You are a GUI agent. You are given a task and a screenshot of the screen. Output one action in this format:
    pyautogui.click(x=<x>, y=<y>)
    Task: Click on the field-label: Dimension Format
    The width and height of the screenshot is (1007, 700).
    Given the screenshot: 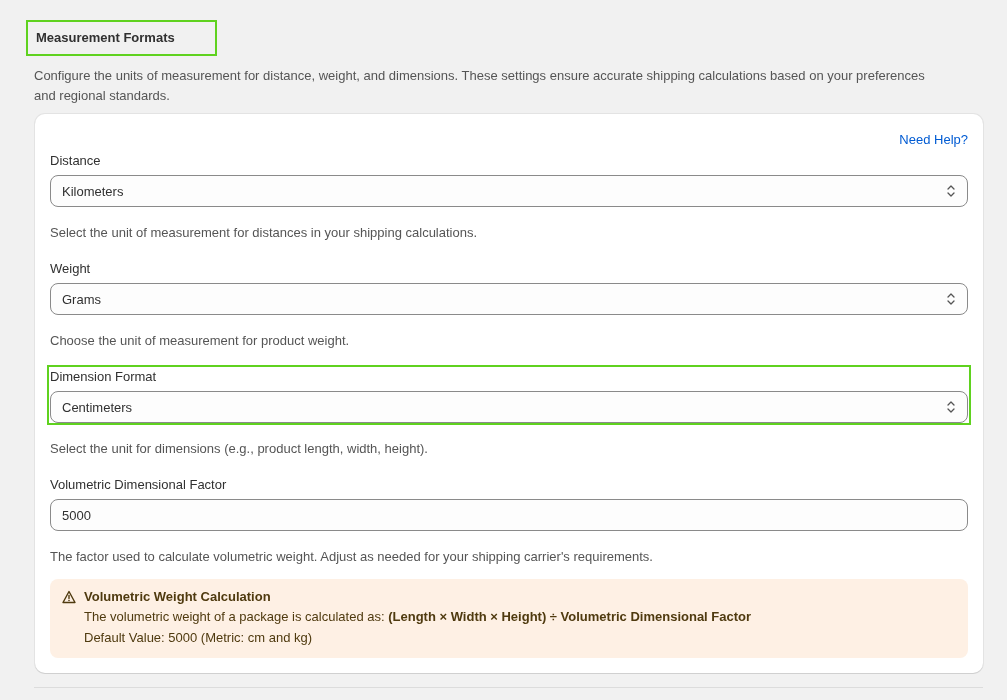 What is the action you would take?
    pyautogui.click(x=104, y=377)
    